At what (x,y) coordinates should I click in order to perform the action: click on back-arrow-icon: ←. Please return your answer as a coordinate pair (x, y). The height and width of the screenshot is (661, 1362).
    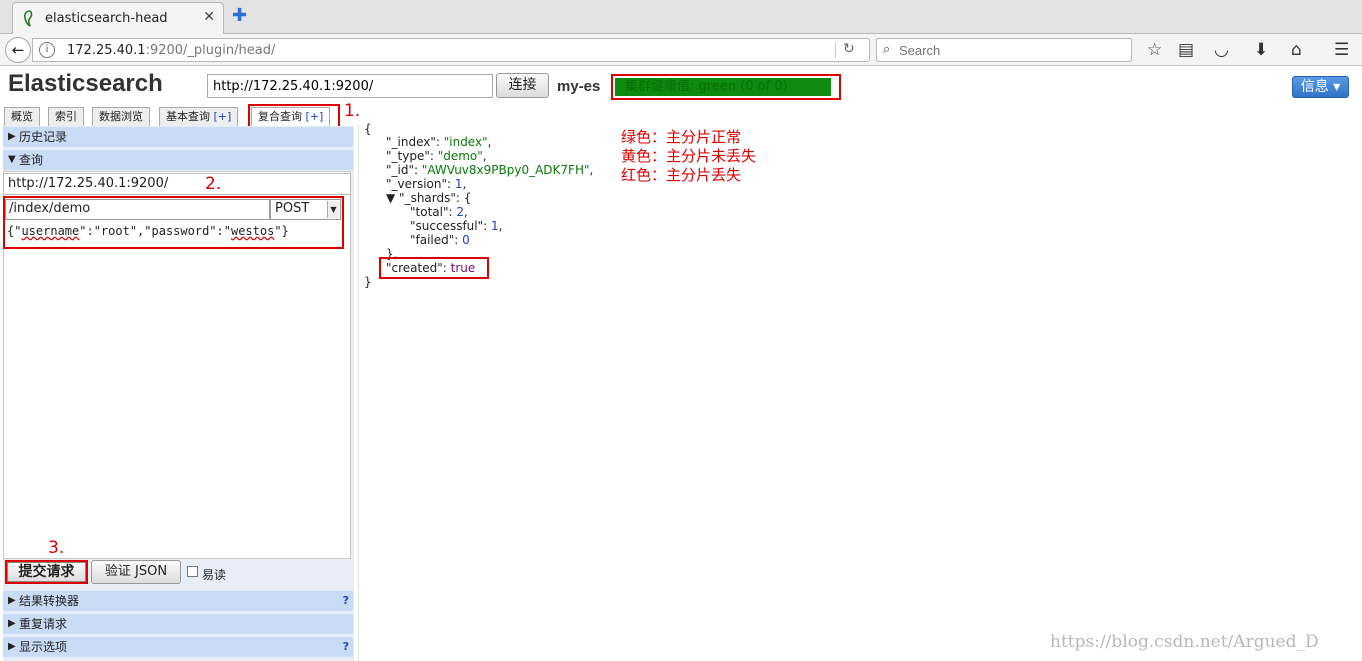
    Looking at the image, I should click on (18, 50).